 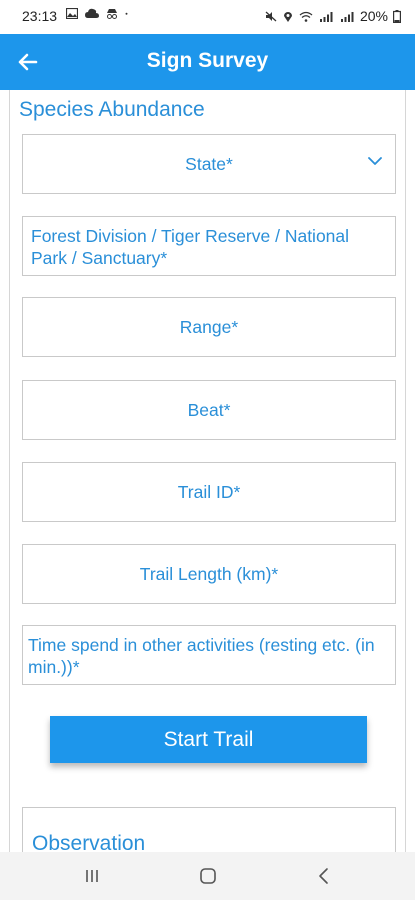 What do you see at coordinates (324, 876) in the screenshot?
I see `back-nav-icon` at bounding box center [324, 876].